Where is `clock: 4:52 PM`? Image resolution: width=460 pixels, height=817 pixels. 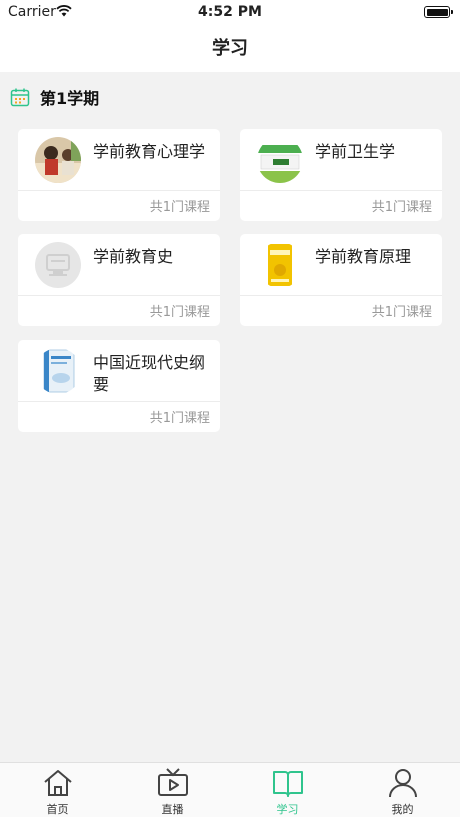
clock: 4:52 PM is located at coordinates (230, 12).